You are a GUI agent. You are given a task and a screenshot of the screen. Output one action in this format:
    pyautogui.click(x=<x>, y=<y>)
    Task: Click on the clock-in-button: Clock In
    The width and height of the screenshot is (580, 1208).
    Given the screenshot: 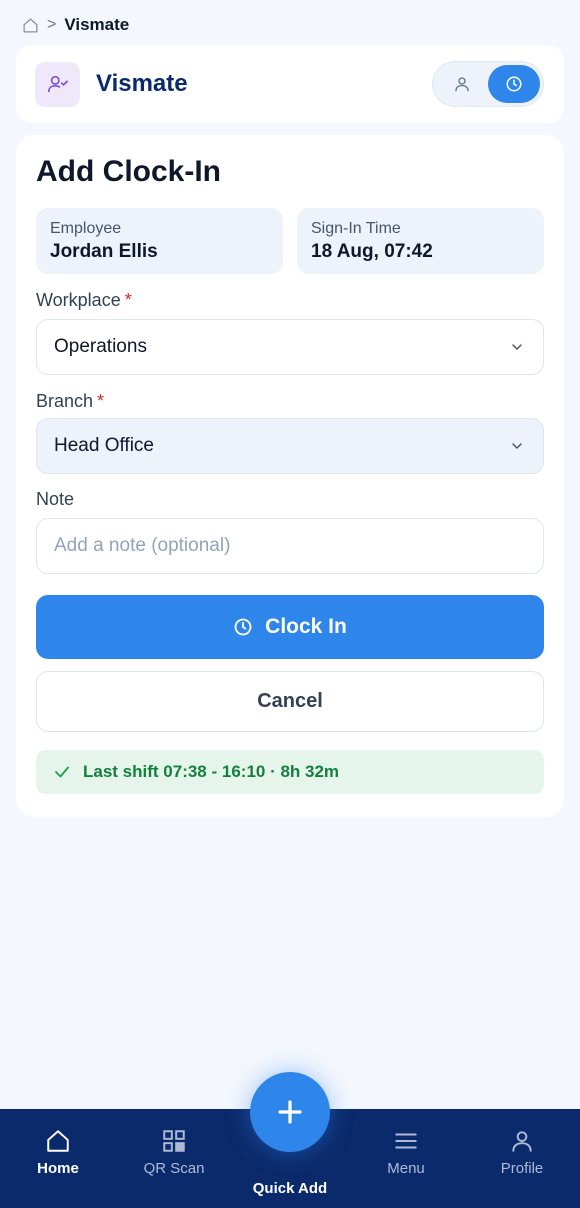 What is the action you would take?
    pyautogui.click(x=290, y=627)
    